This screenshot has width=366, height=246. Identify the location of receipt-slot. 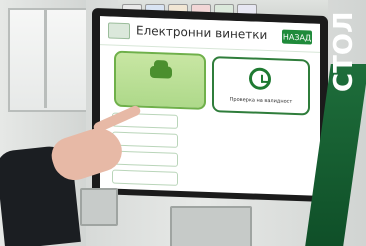
(211, 226).